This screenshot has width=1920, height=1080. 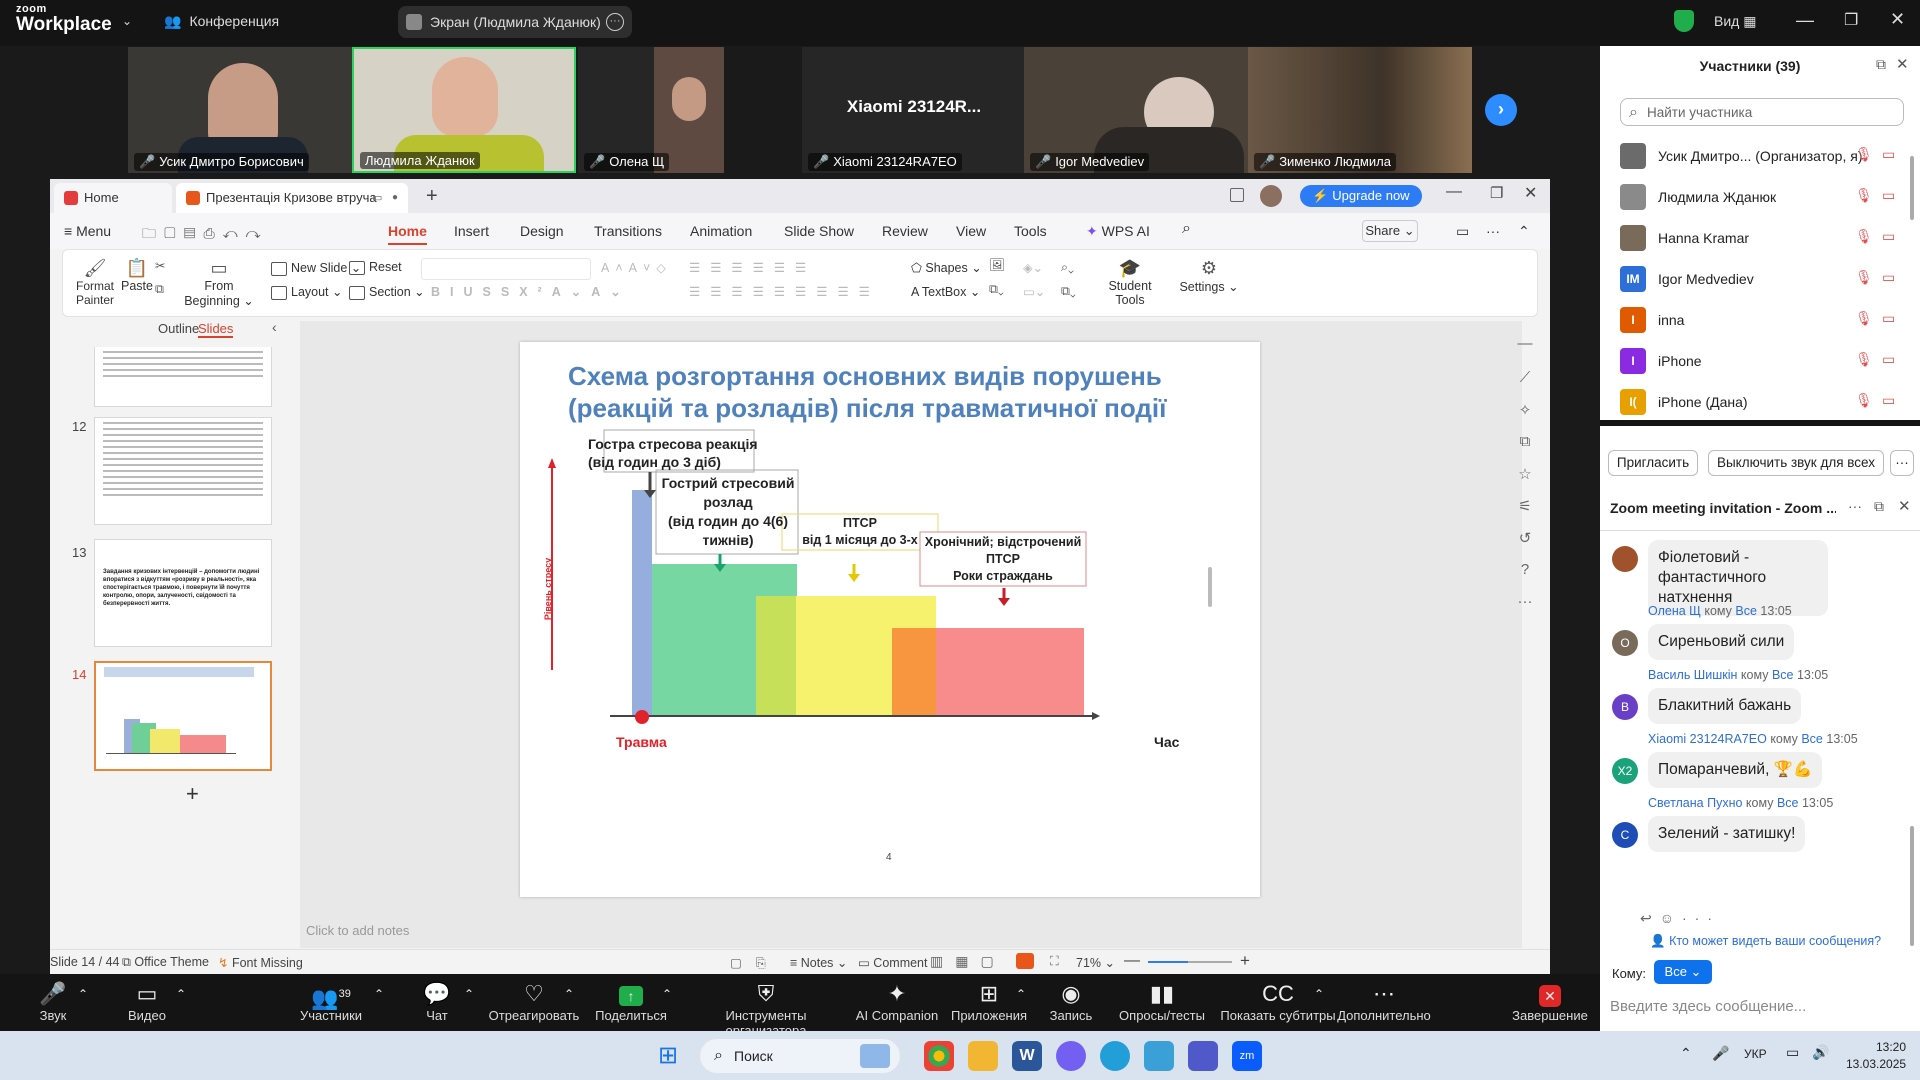 I want to click on chrome-icon, so click(x=939, y=1056).